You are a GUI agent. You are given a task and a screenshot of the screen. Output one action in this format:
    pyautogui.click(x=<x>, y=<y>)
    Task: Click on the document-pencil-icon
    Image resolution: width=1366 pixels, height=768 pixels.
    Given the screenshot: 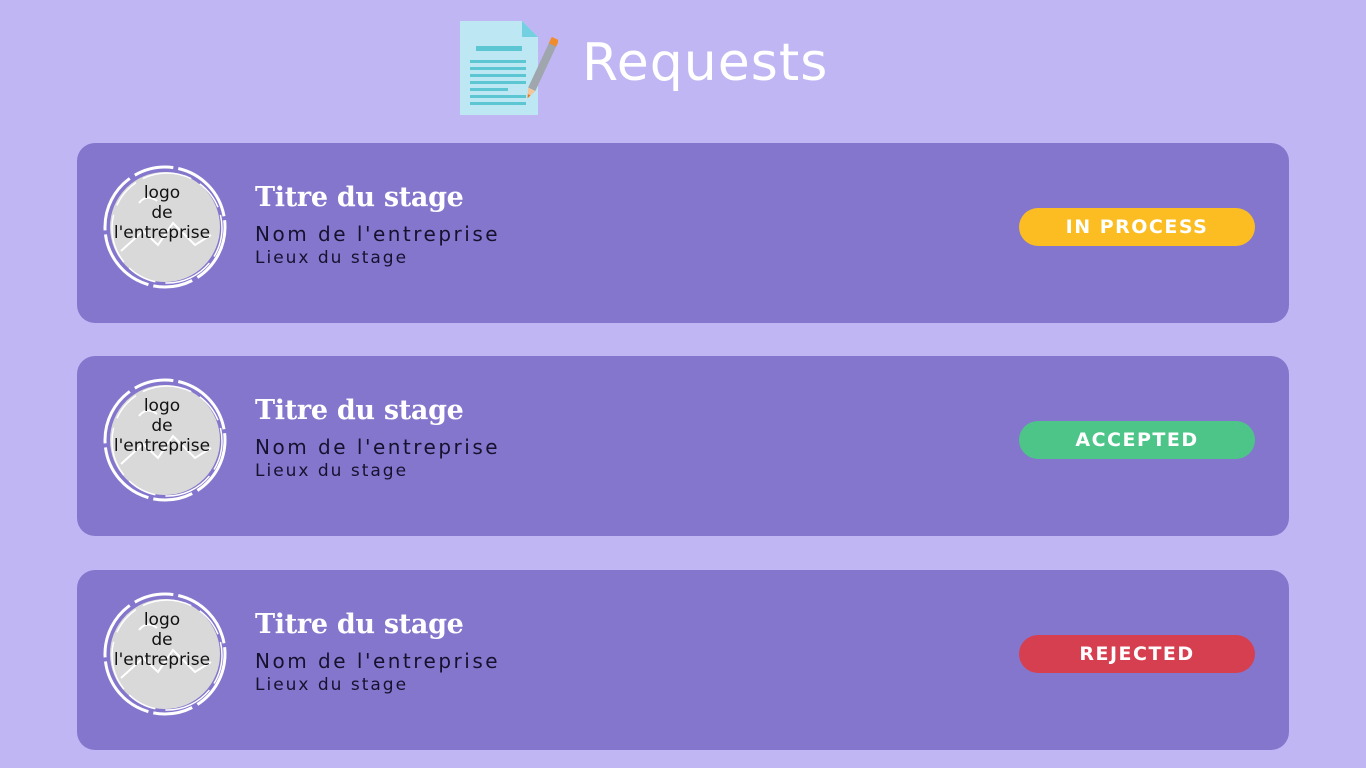 What is the action you would take?
    pyautogui.click(x=509, y=68)
    